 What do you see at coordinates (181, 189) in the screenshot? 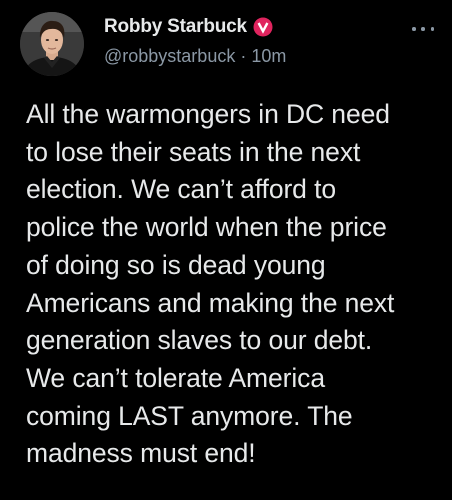
I see `tweet-text-line: election. We can’t afford to` at bounding box center [181, 189].